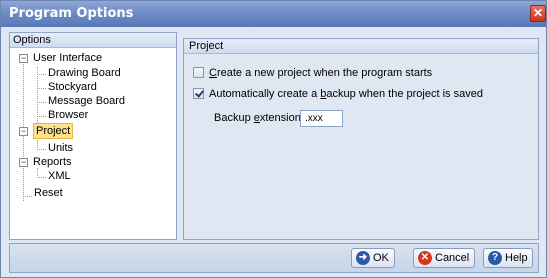 The width and height of the screenshot is (547, 278). I want to click on tree-item-browser: Browser, so click(68, 115).